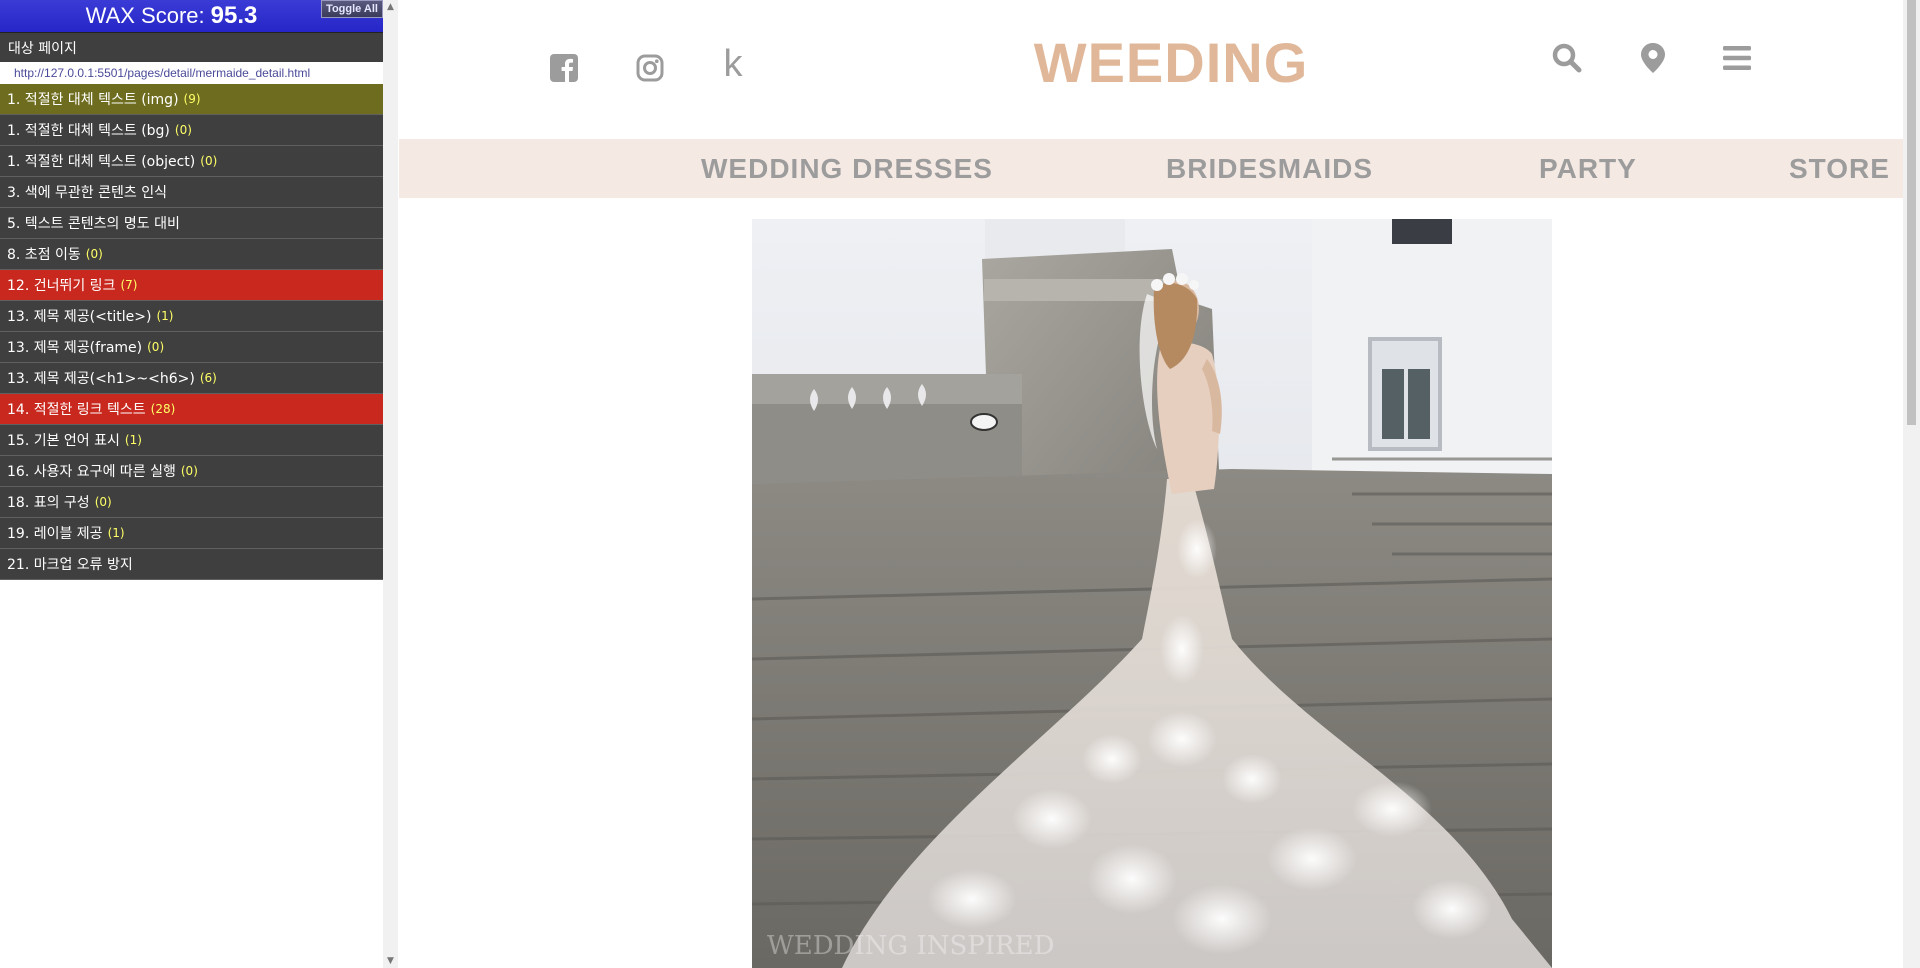 This screenshot has width=1920, height=968. I want to click on wax-check-label: 16. 사용자 요구에 따른 실행, so click(91, 472).